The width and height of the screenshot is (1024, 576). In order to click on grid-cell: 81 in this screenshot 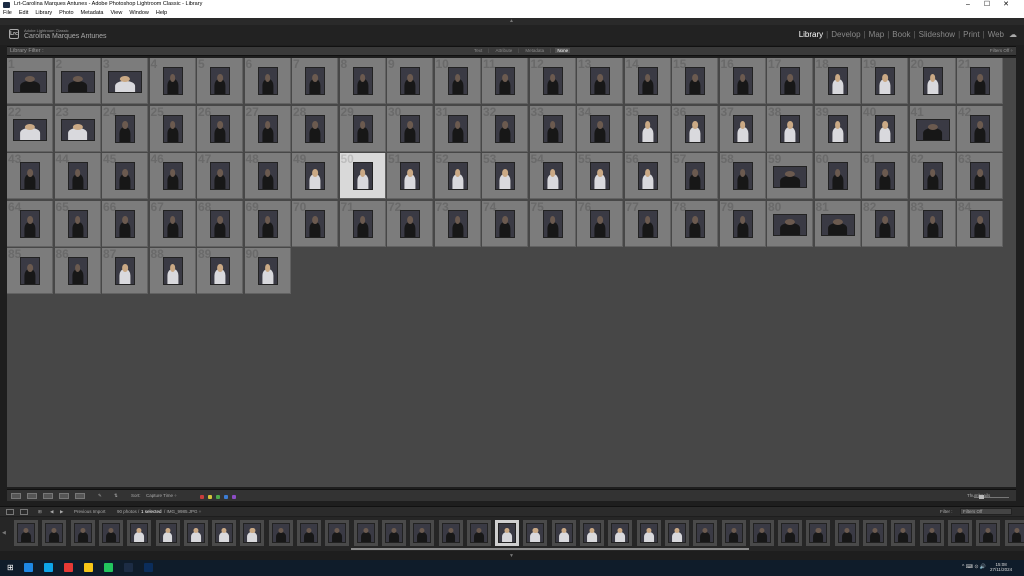, I will do `click(837, 223)`.